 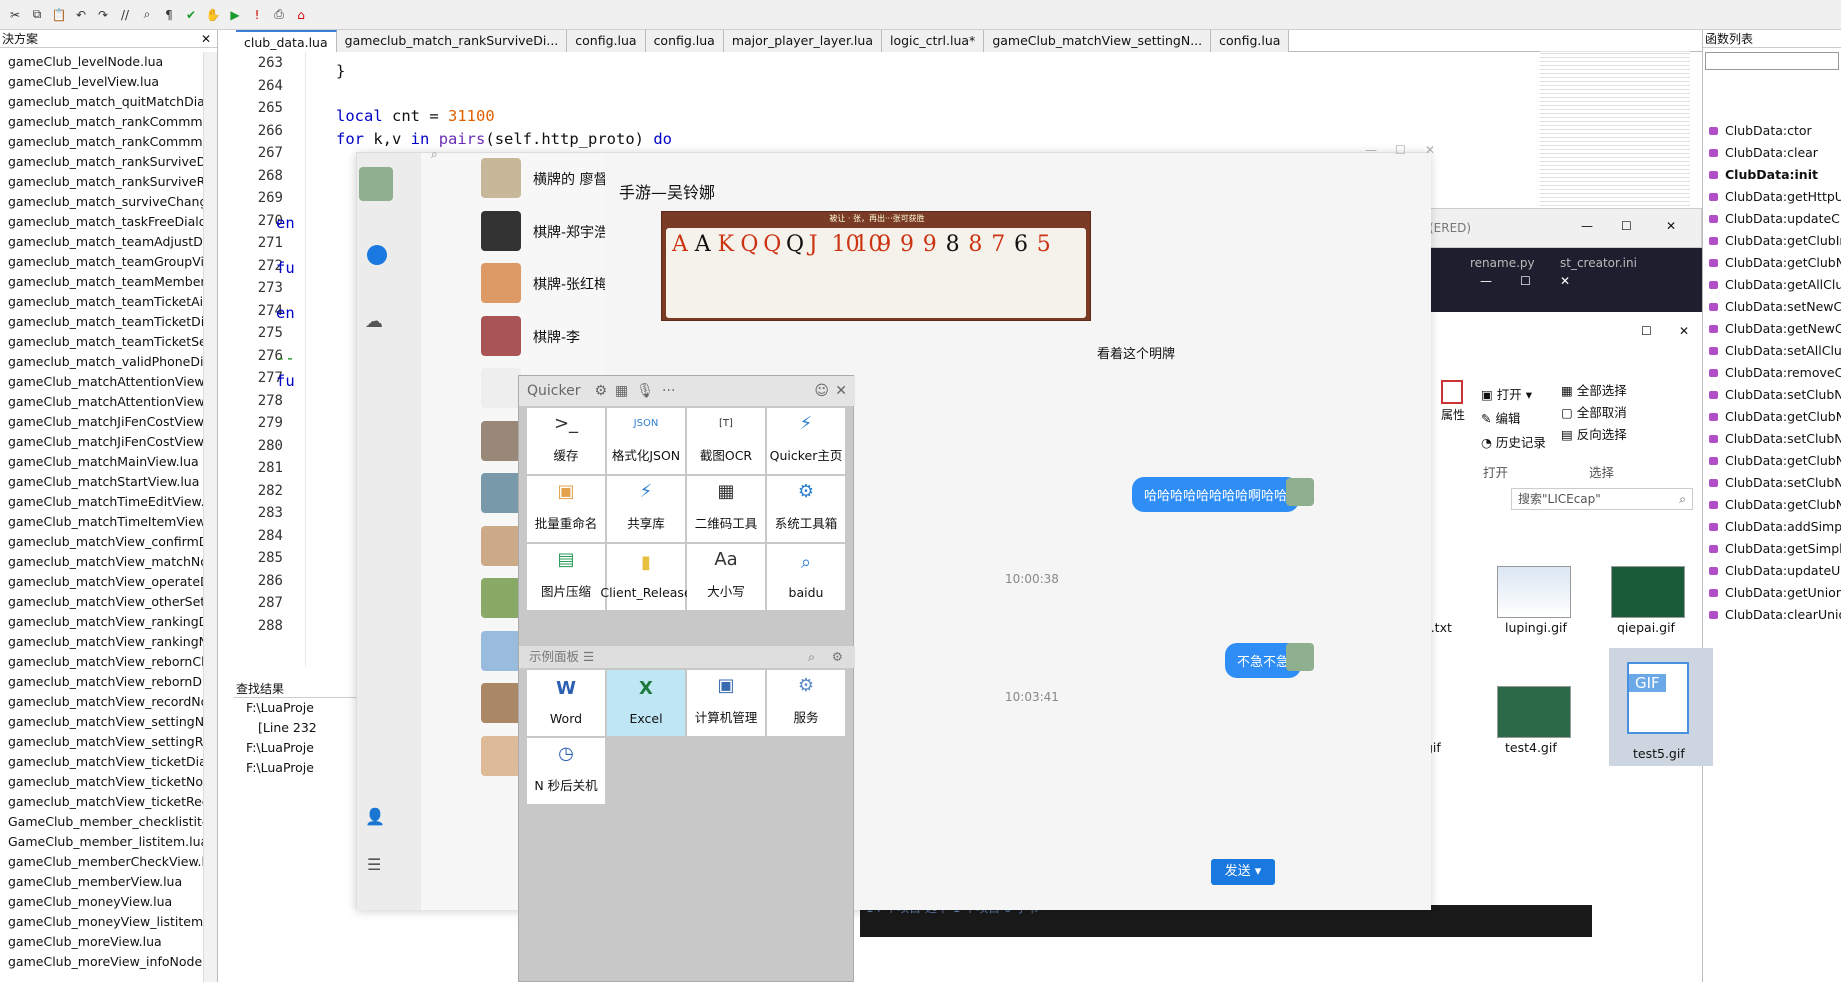 What do you see at coordinates (1772, 571) in the screenshot?
I see `function-item: ClubData:updateUni` at bounding box center [1772, 571].